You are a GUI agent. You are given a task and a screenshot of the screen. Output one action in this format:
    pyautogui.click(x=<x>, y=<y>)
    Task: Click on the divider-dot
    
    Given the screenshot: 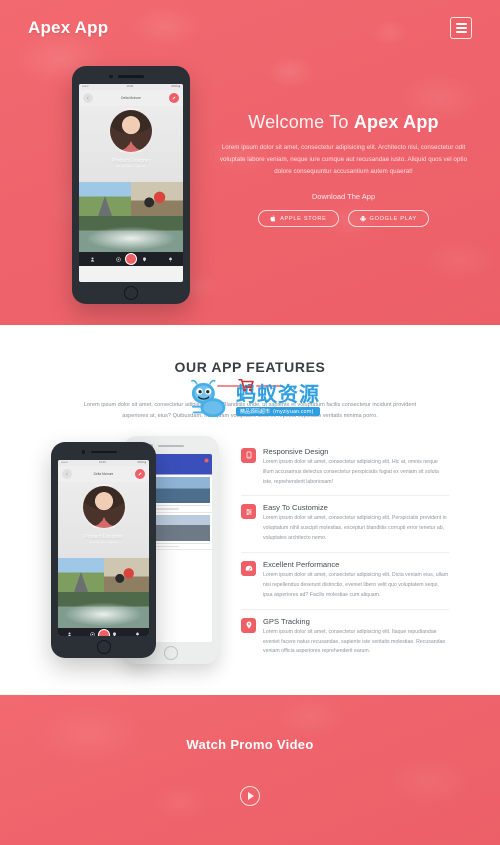 What is the action you would take?
    pyautogui.click(x=250, y=386)
    